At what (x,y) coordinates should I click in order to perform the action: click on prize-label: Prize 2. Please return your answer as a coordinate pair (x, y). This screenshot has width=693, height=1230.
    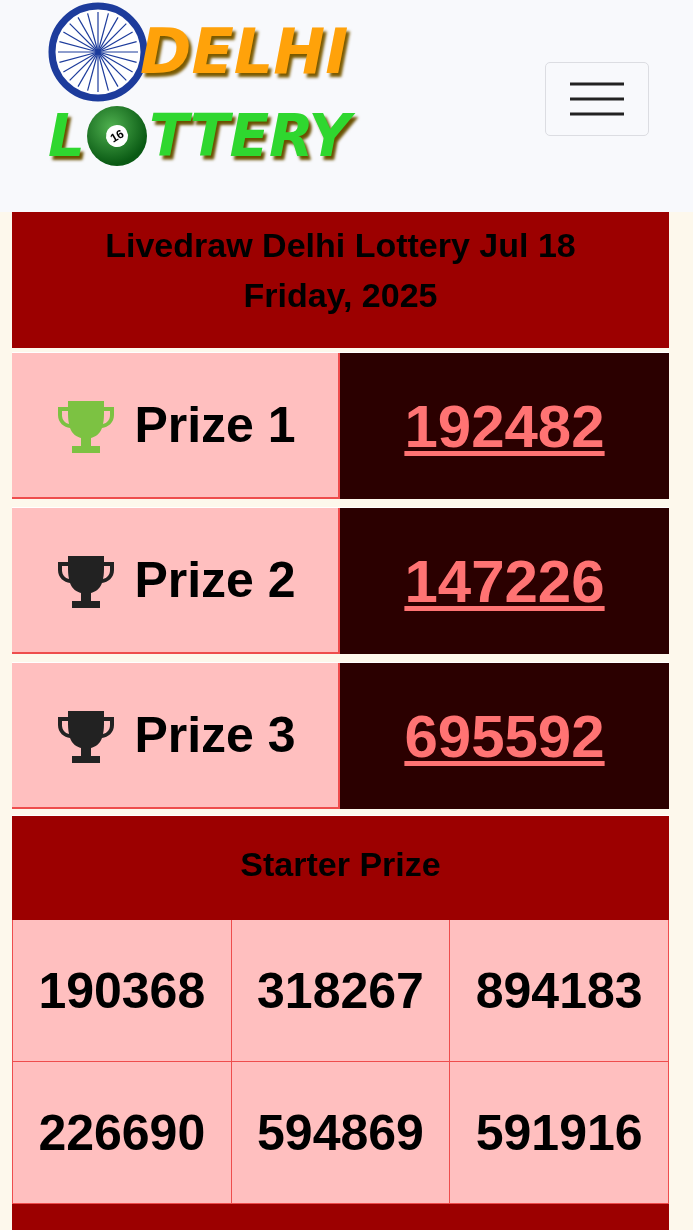
    Looking at the image, I should click on (215, 580).